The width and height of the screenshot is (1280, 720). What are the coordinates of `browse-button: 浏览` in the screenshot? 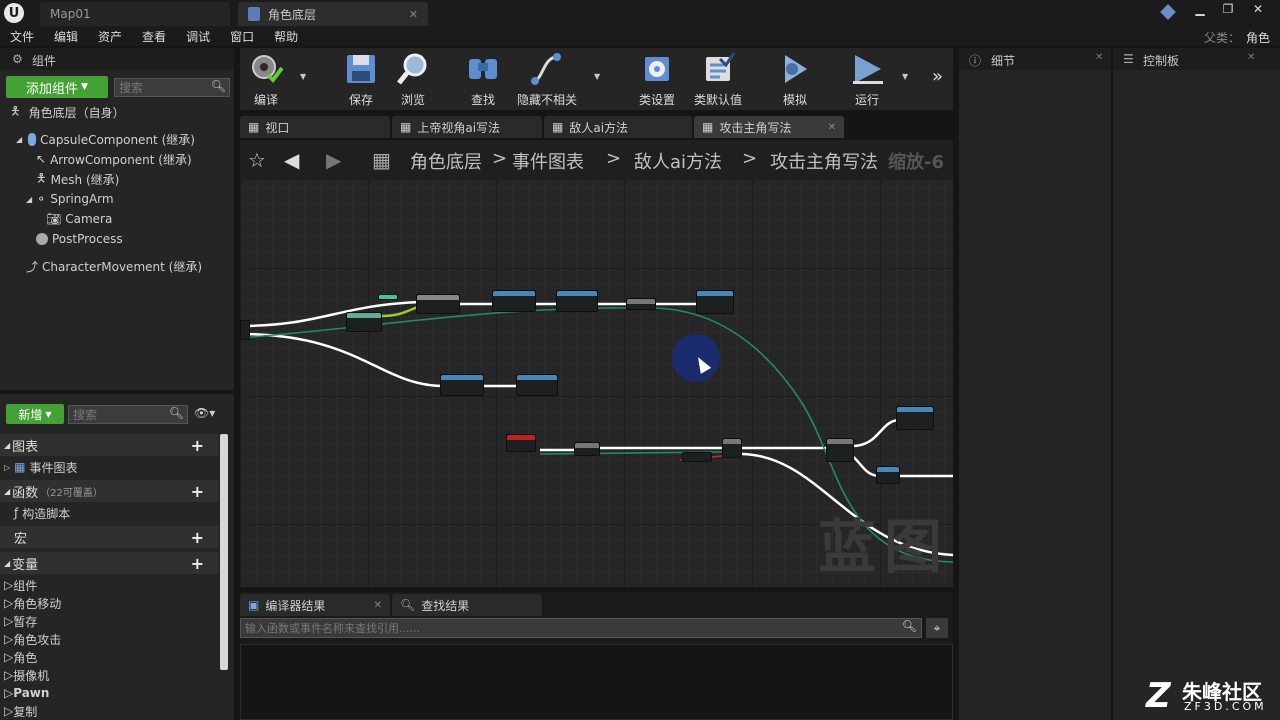 It's located at (413, 79).